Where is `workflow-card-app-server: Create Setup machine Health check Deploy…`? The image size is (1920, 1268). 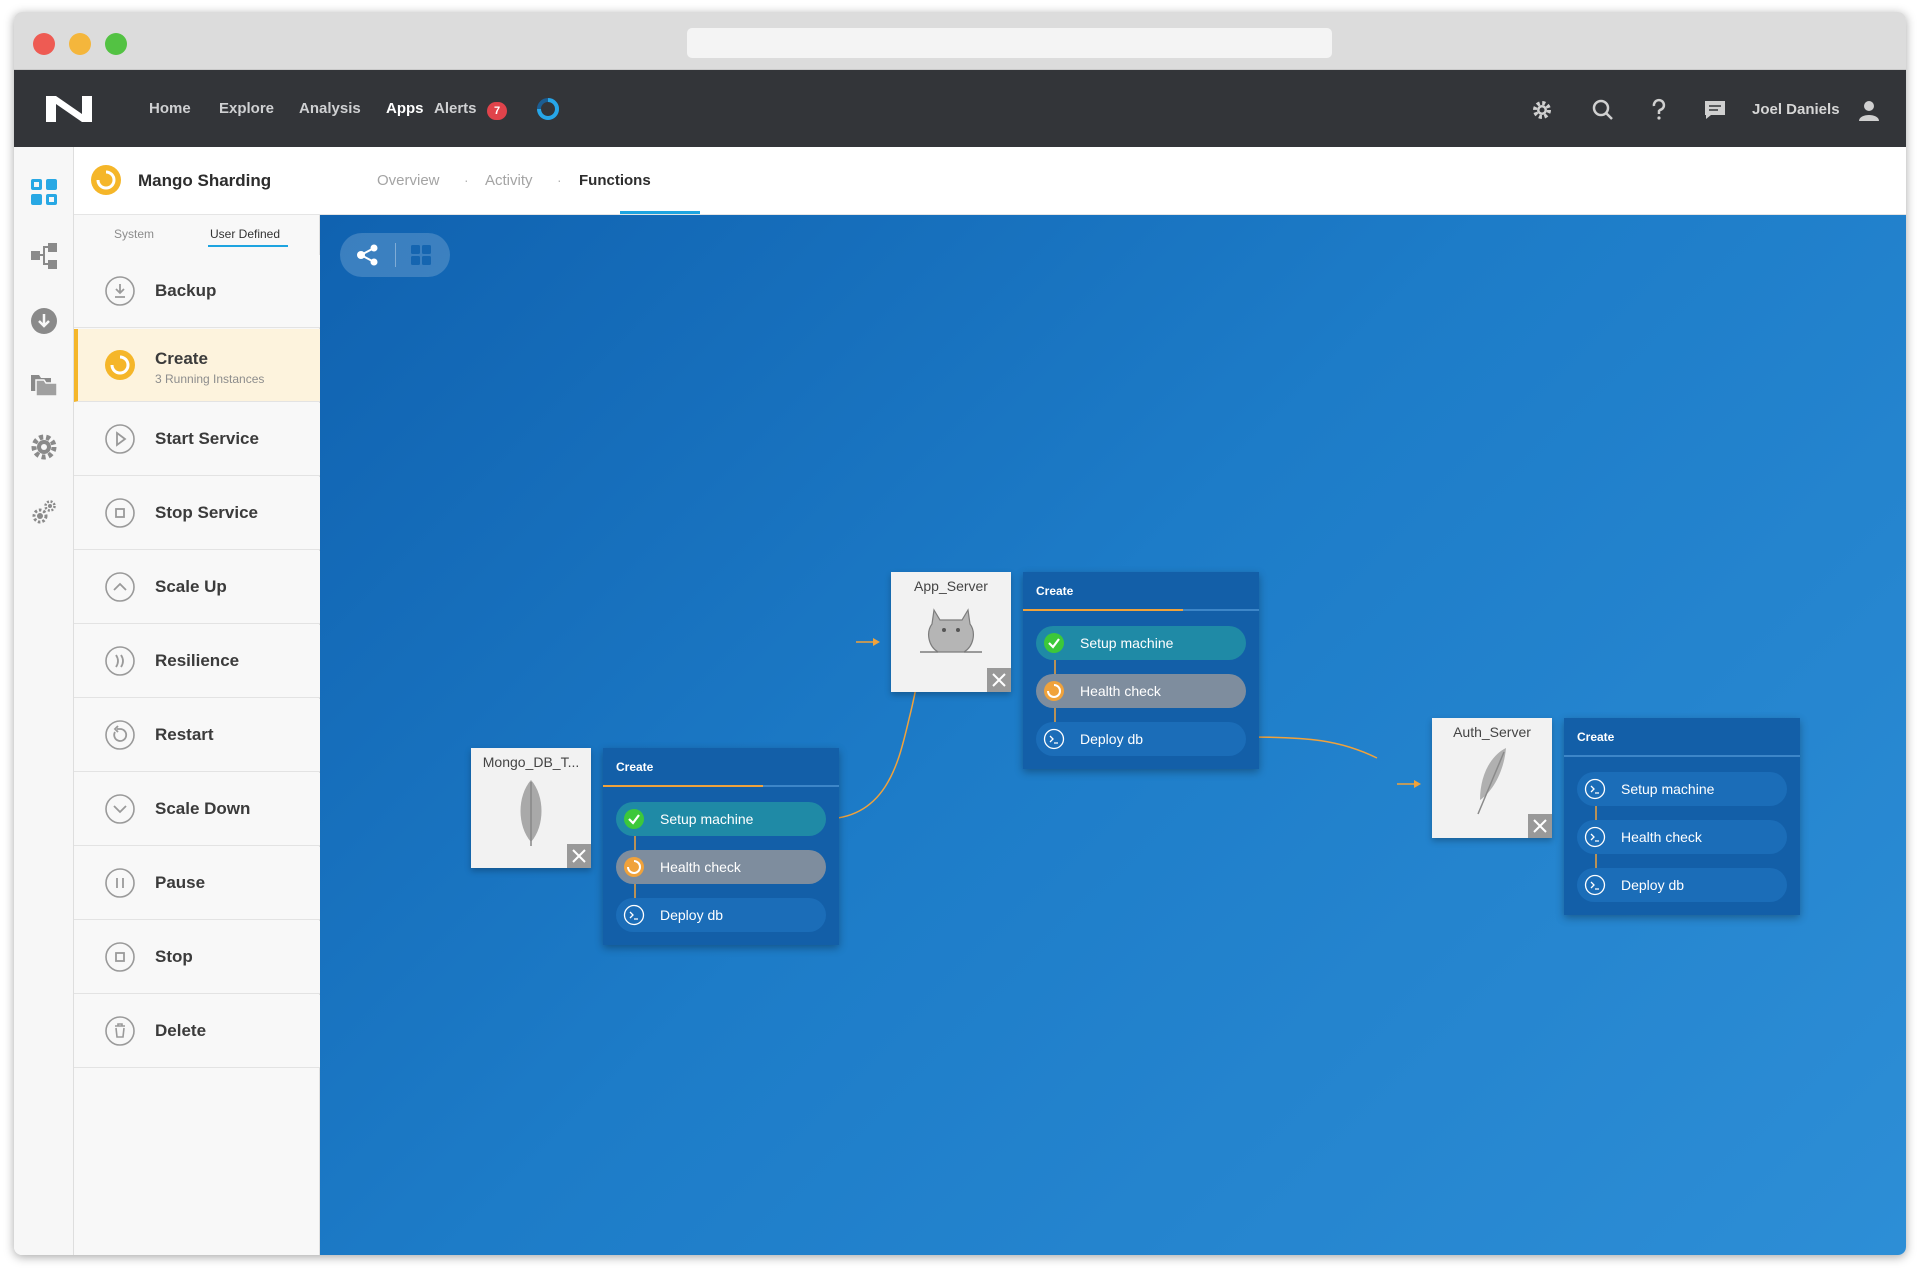
workflow-card-app-server: Create Setup machine Health check Deploy… is located at coordinates (1141, 670).